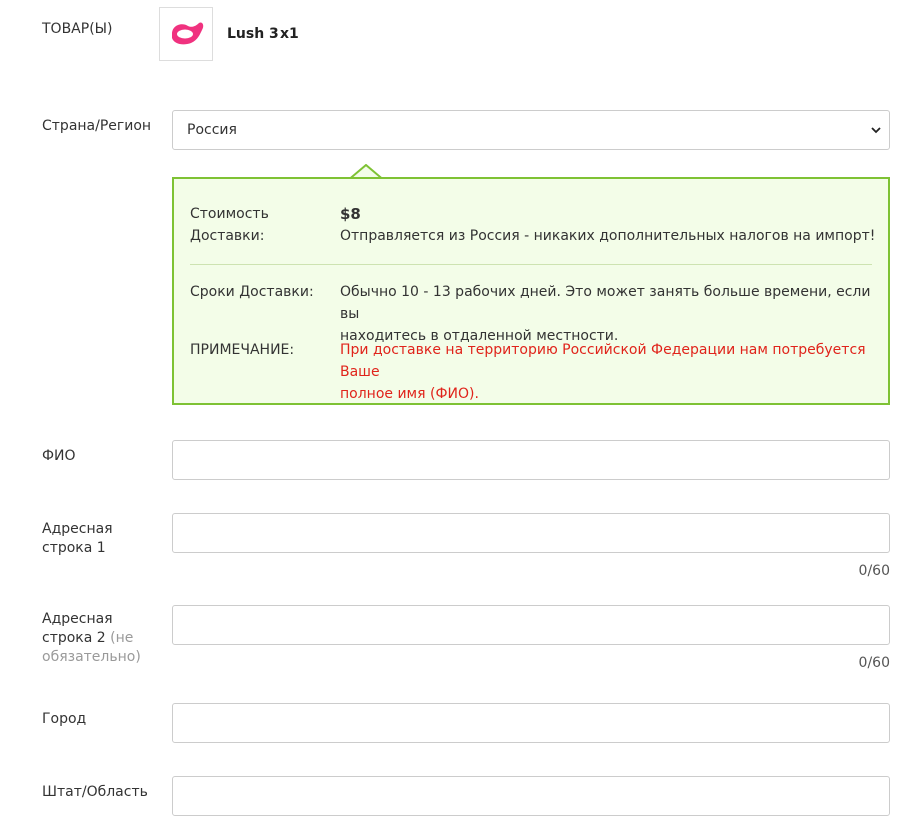 The image size is (903, 824). I want to click on note-label: ПРИМЕЧАНИЕ:, so click(242, 350).